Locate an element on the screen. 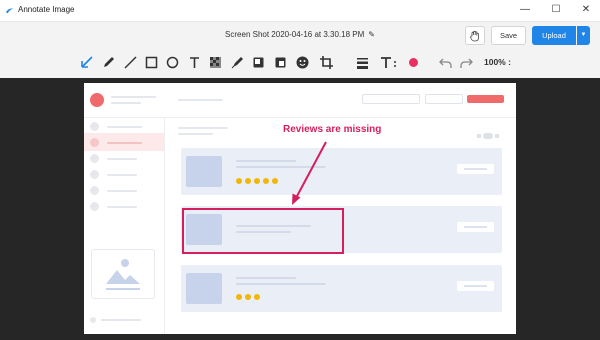 This screenshot has width=600, height=340. arrow-tool-button is located at coordinates (86, 62).